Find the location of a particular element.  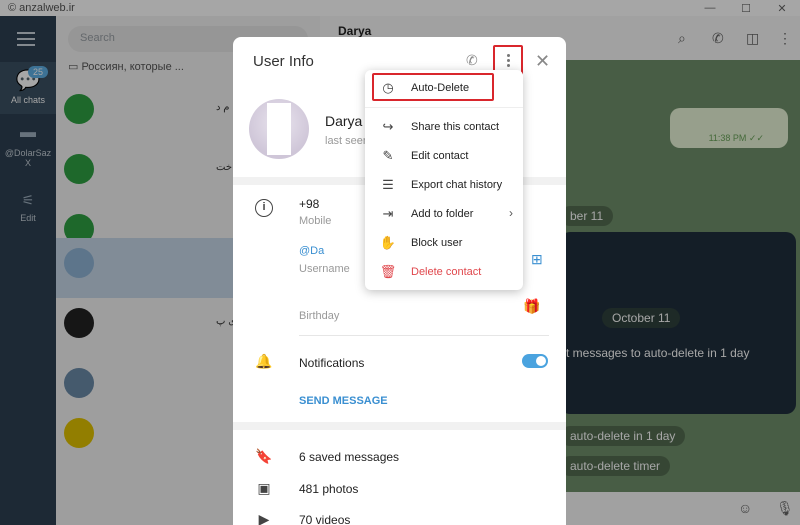

bookmark-icon: 🔖 is located at coordinates (264, 456).